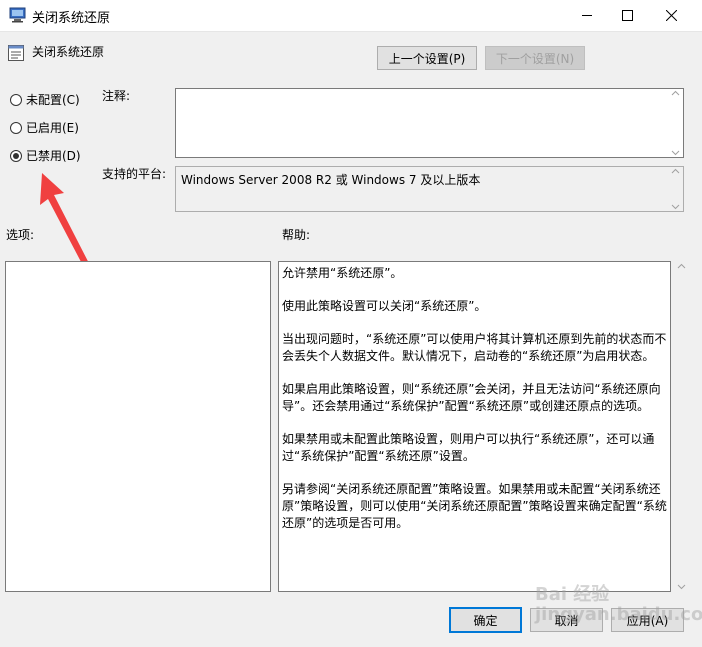  What do you see at coordinates (134, 174) in the screenshot?
I see `platform-label: 支持的平台:` at bounding box center [134, 174].